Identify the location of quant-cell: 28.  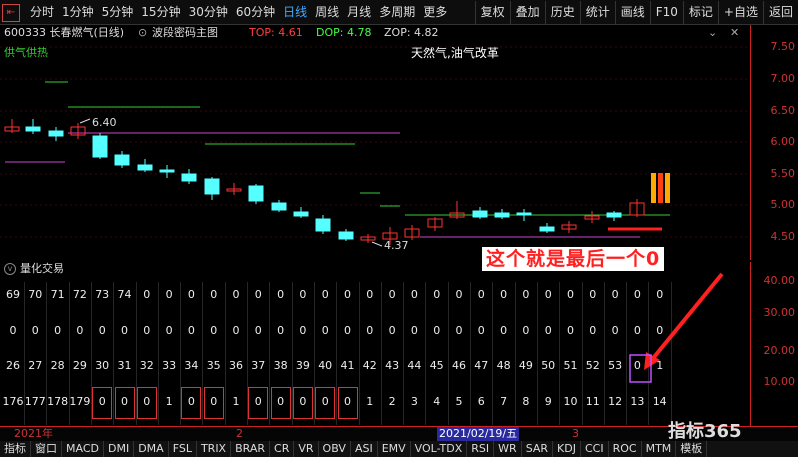
(57, 365).